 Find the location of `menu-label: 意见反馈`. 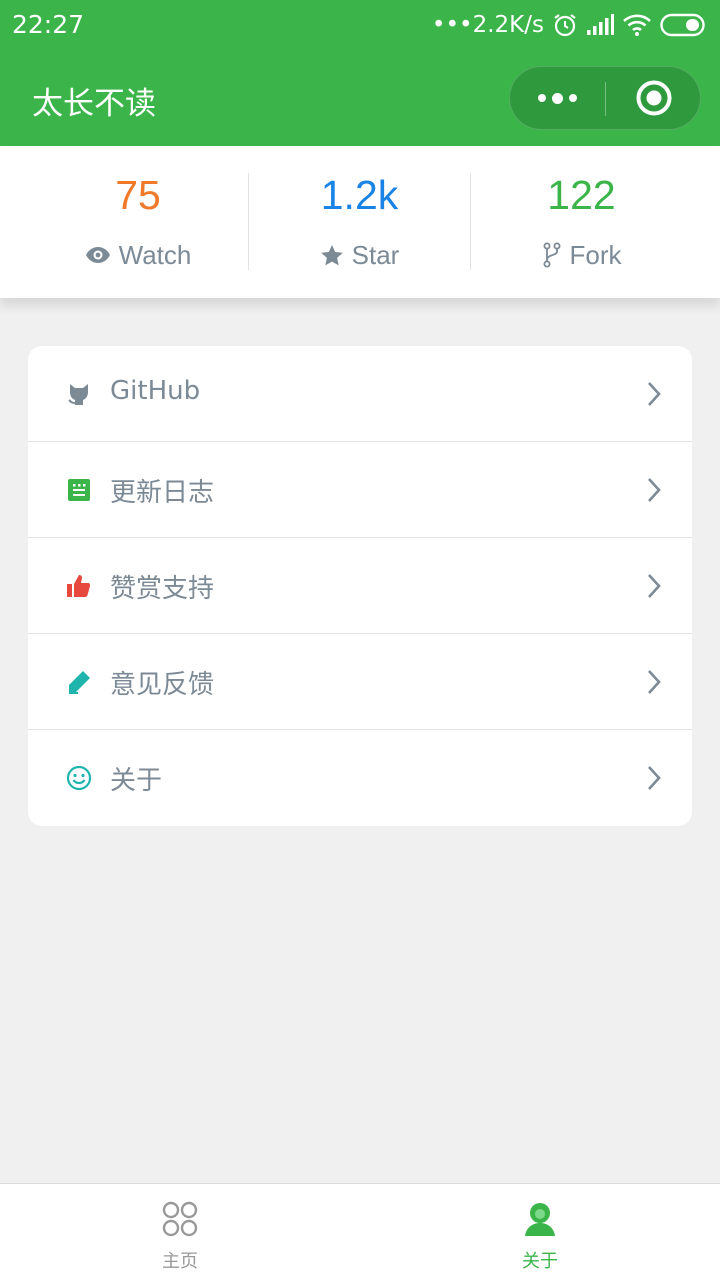

menu-label: 意见反馈 is located at coordinates (162, 685).